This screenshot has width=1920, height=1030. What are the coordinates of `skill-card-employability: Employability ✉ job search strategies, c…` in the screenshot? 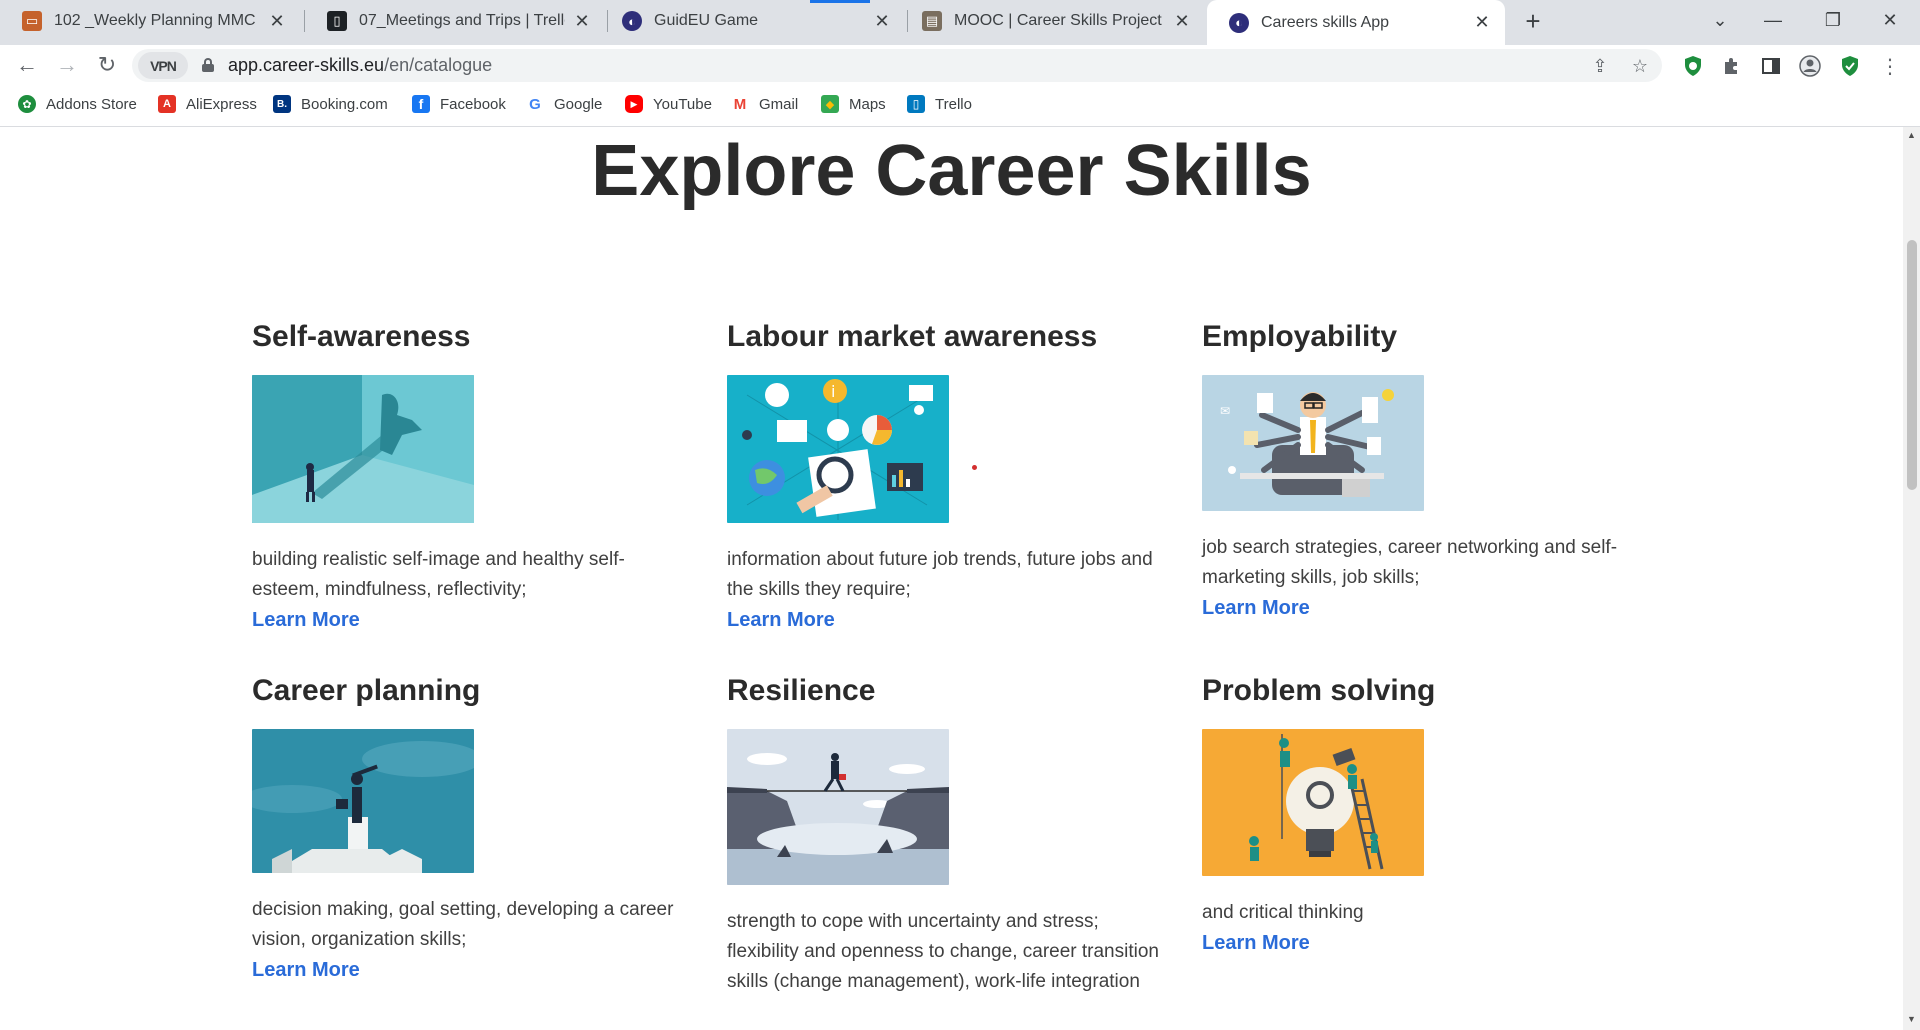 It's located at (1432, 471).